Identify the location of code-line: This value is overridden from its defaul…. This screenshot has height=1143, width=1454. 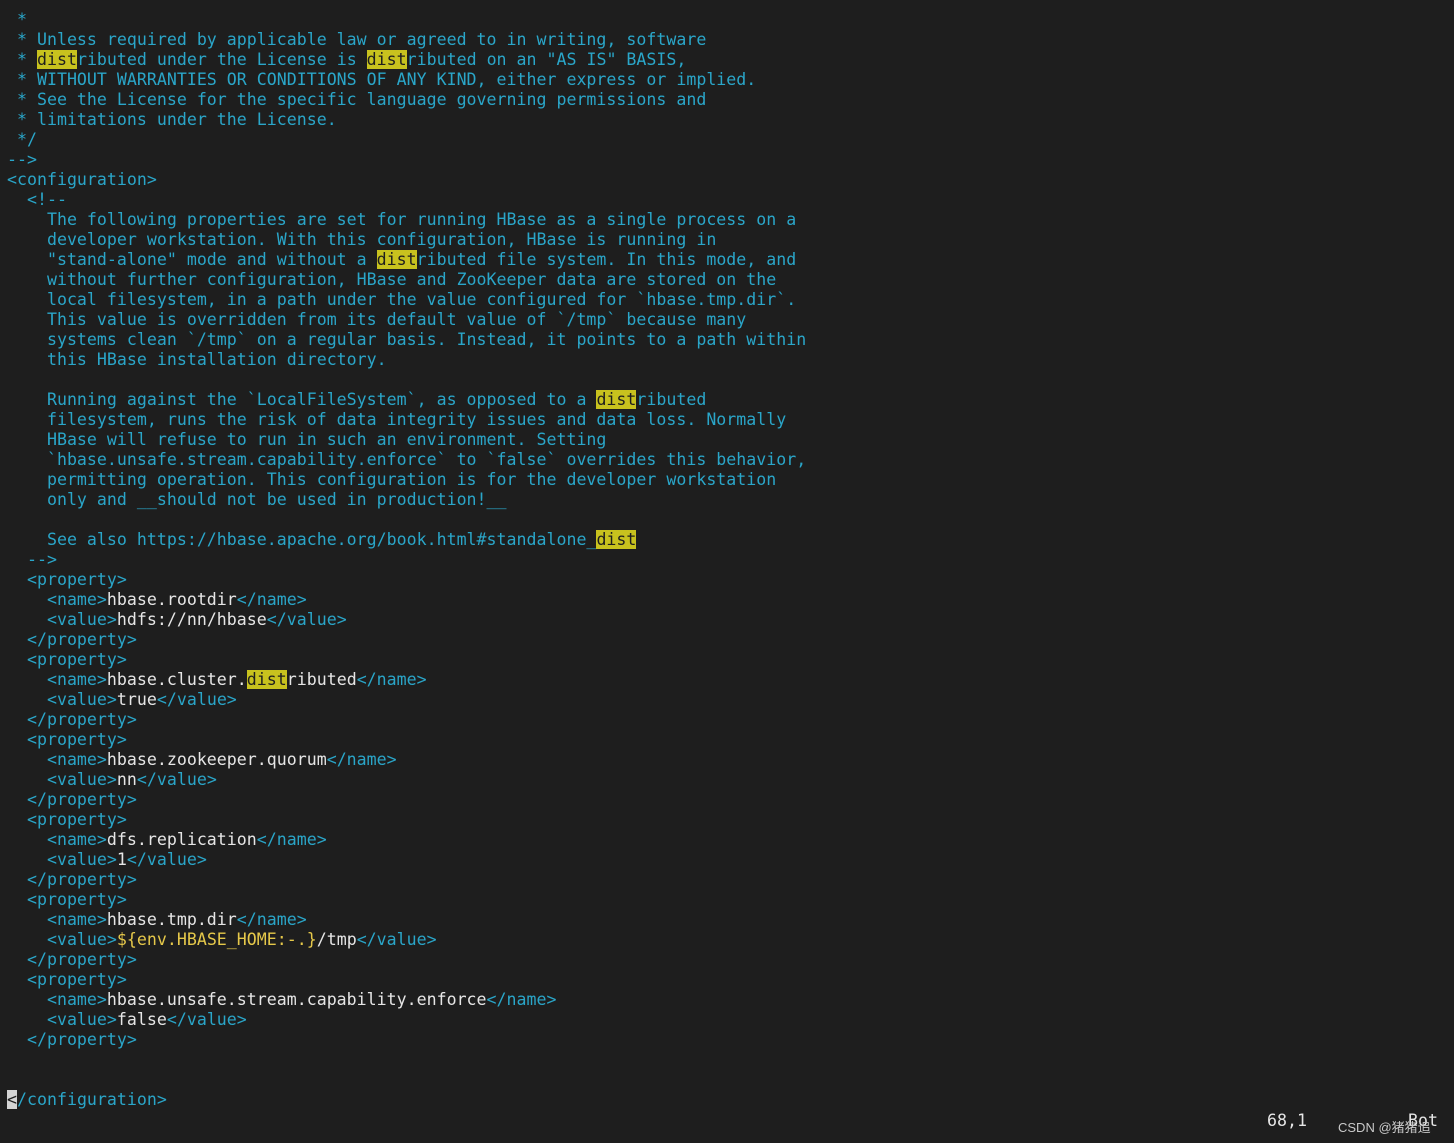
(406, 320).